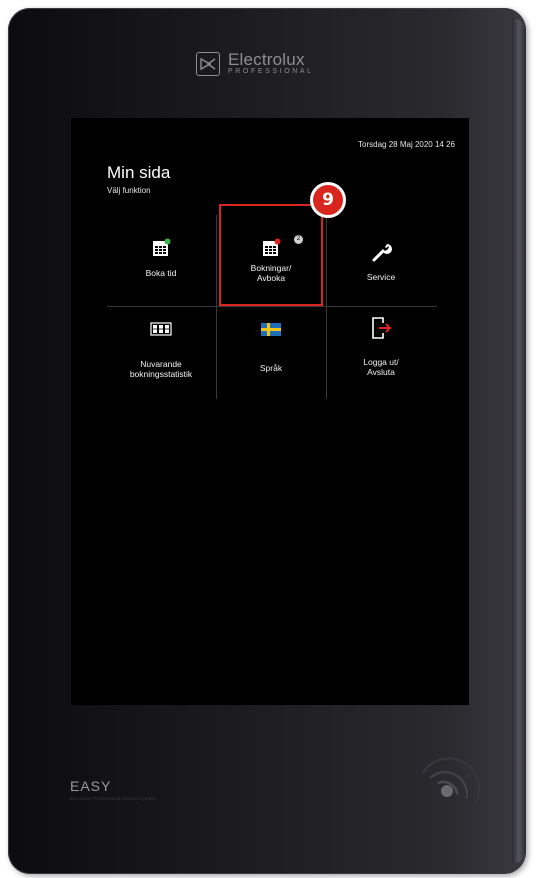  What do you see at coordinates (139, 172) in the screenshot?
I see `page-title: Min sida` at bounding box center [139, 172].